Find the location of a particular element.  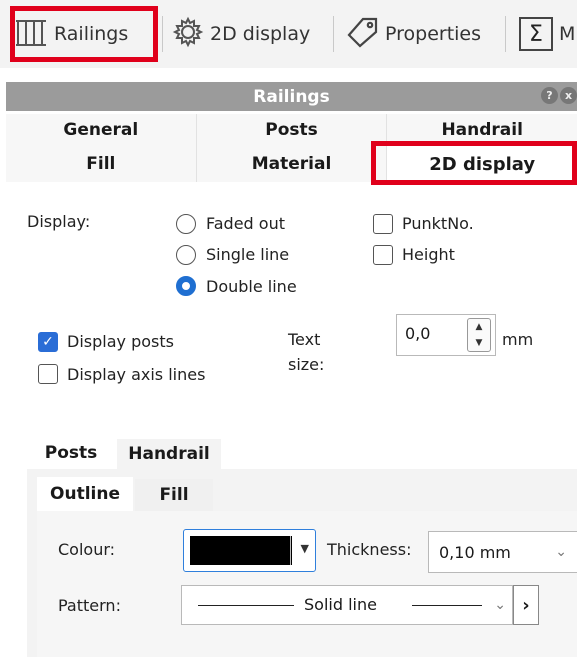

sum-icon: Σ is located at coordinates (536, 34).